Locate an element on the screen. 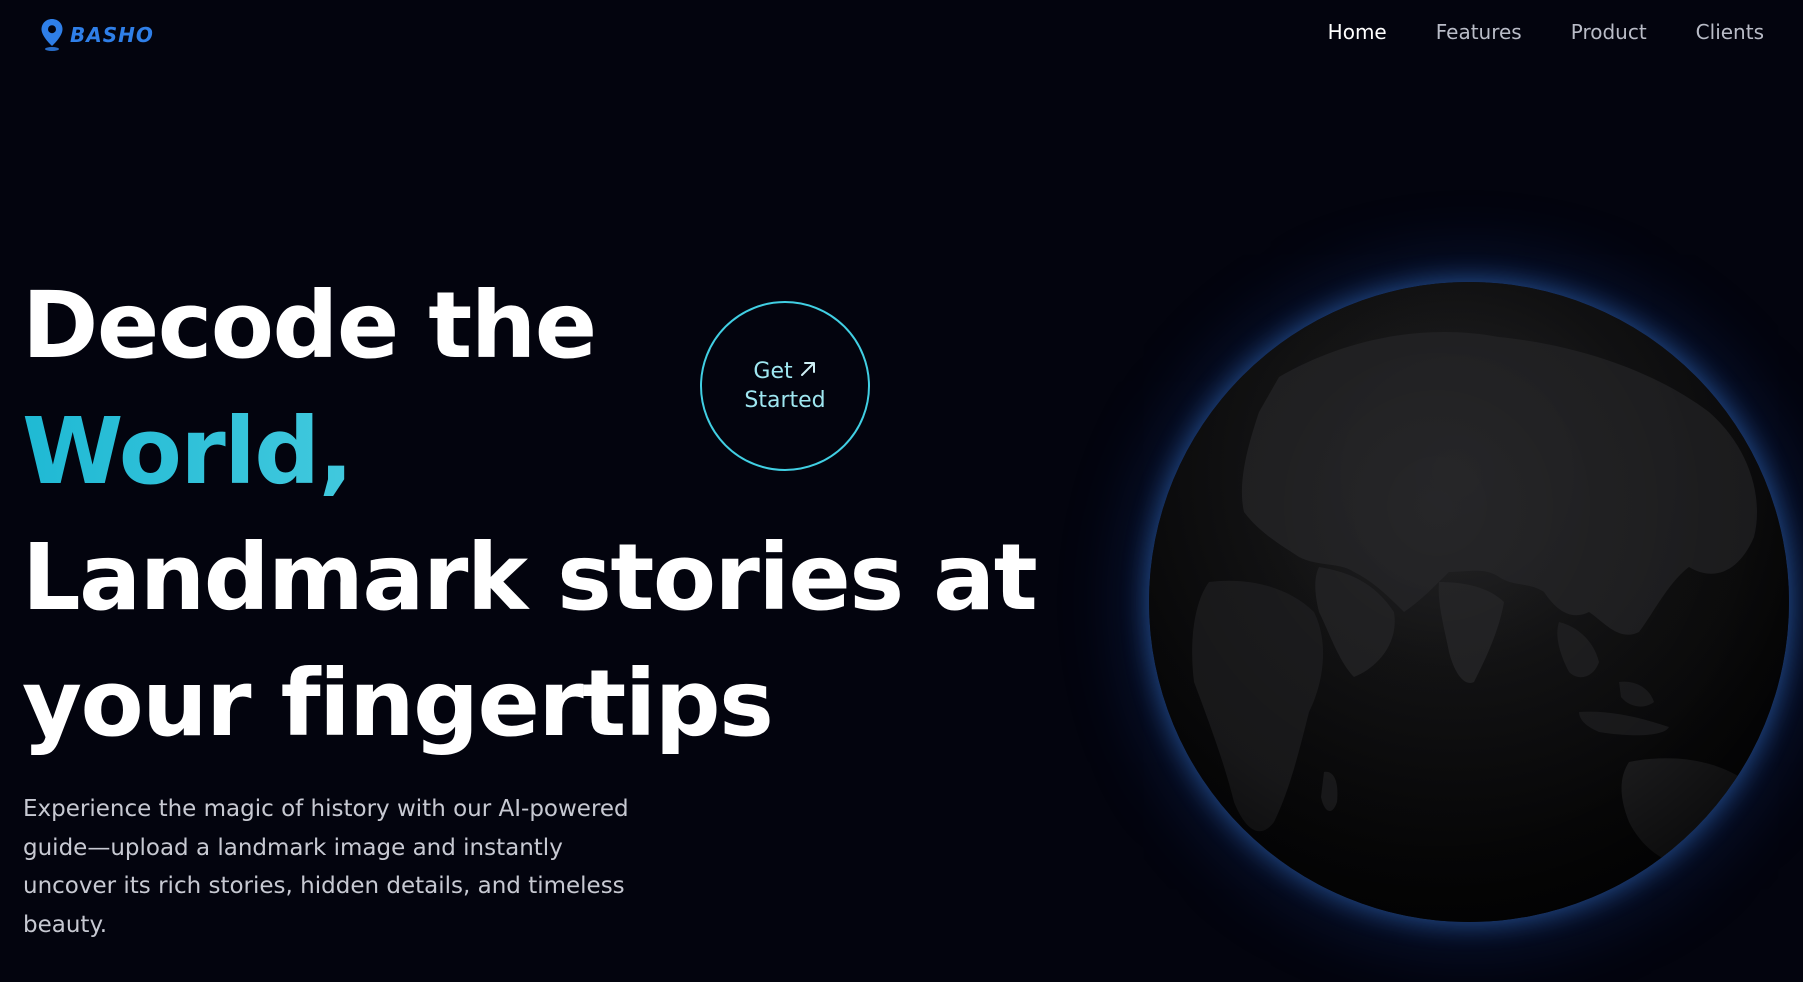 The image size is (1803, 982). brand-logo: BASHO is located at coordinates (97, 35).